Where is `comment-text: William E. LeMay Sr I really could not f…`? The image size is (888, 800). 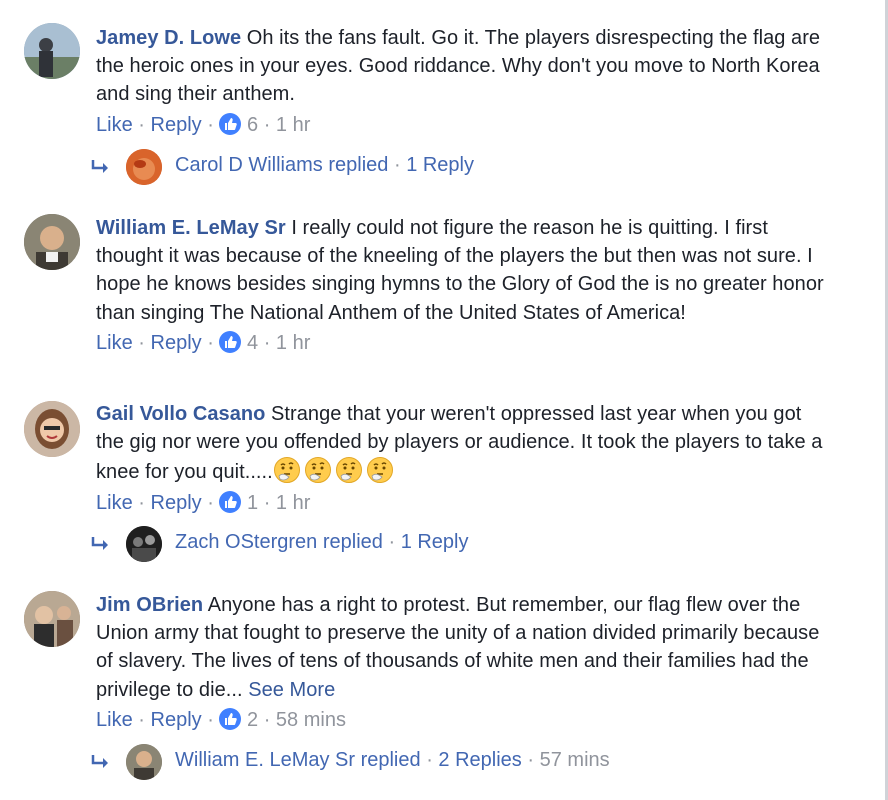
comment-text: William E. LeMay Sr I really could not f… is located at coordinates (460, 270).